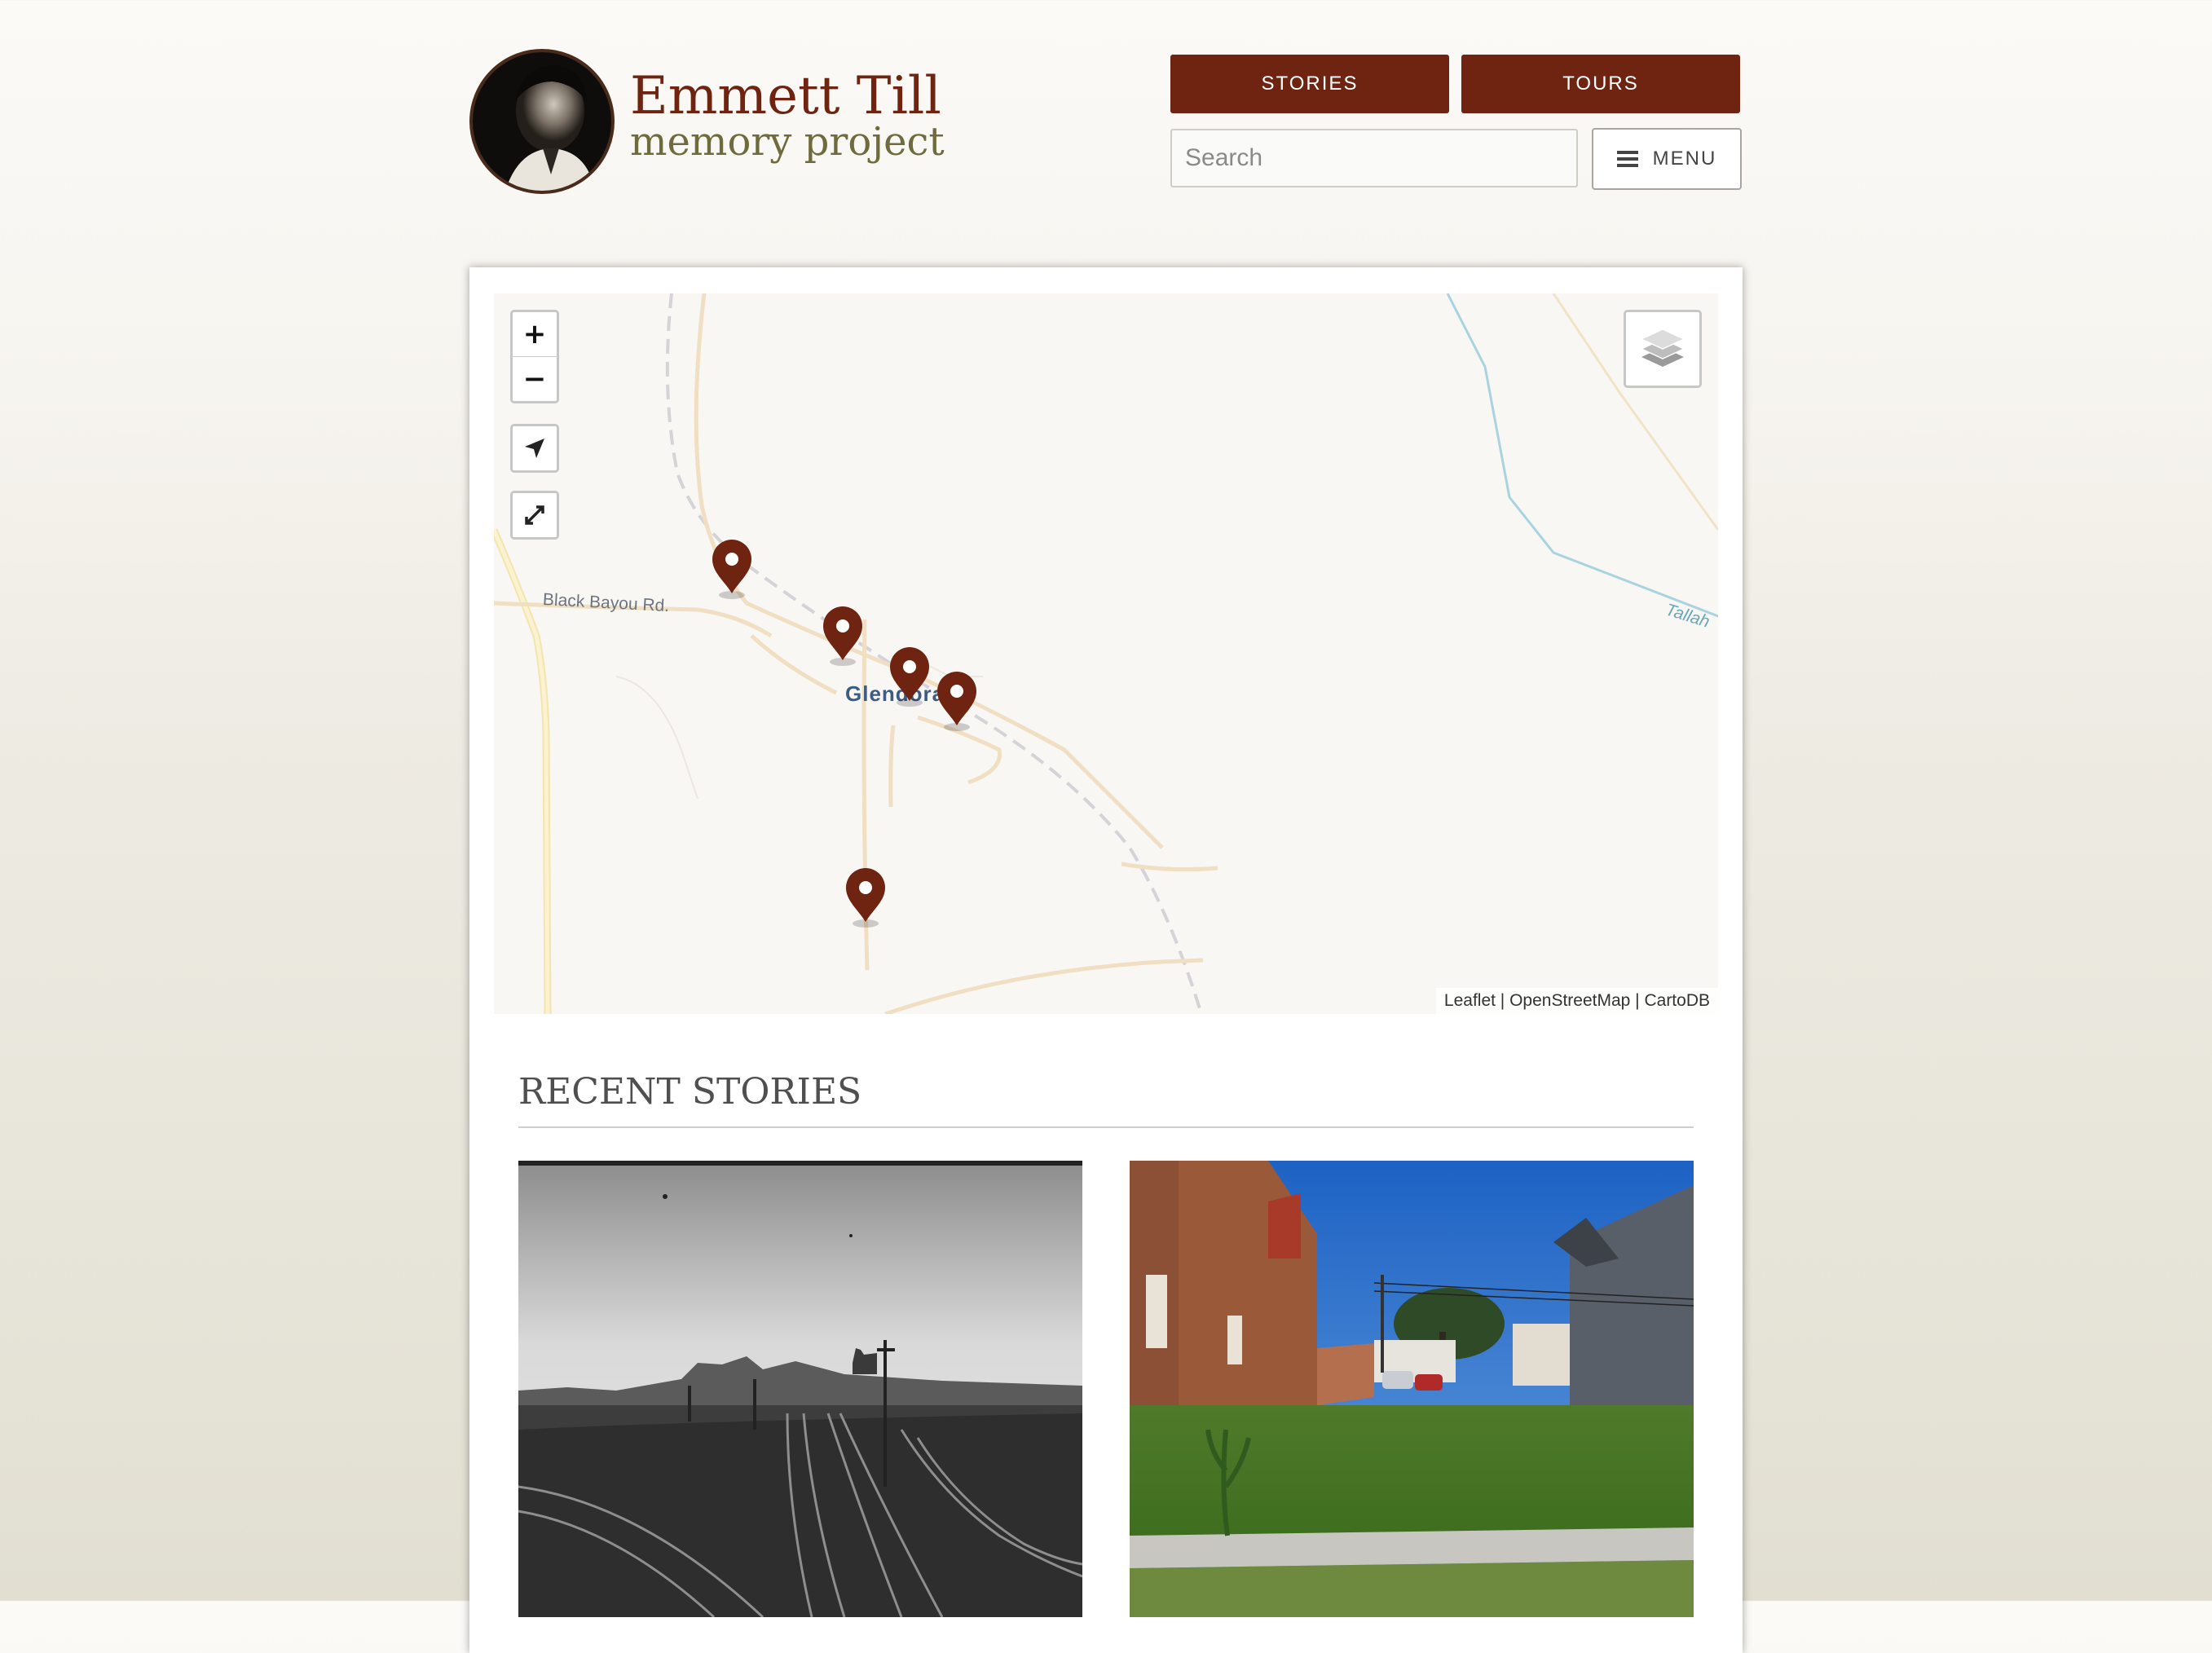  Describe the element at coordinates (800, 1389) in the screenshot. I see `story-image-railyard` at that location.